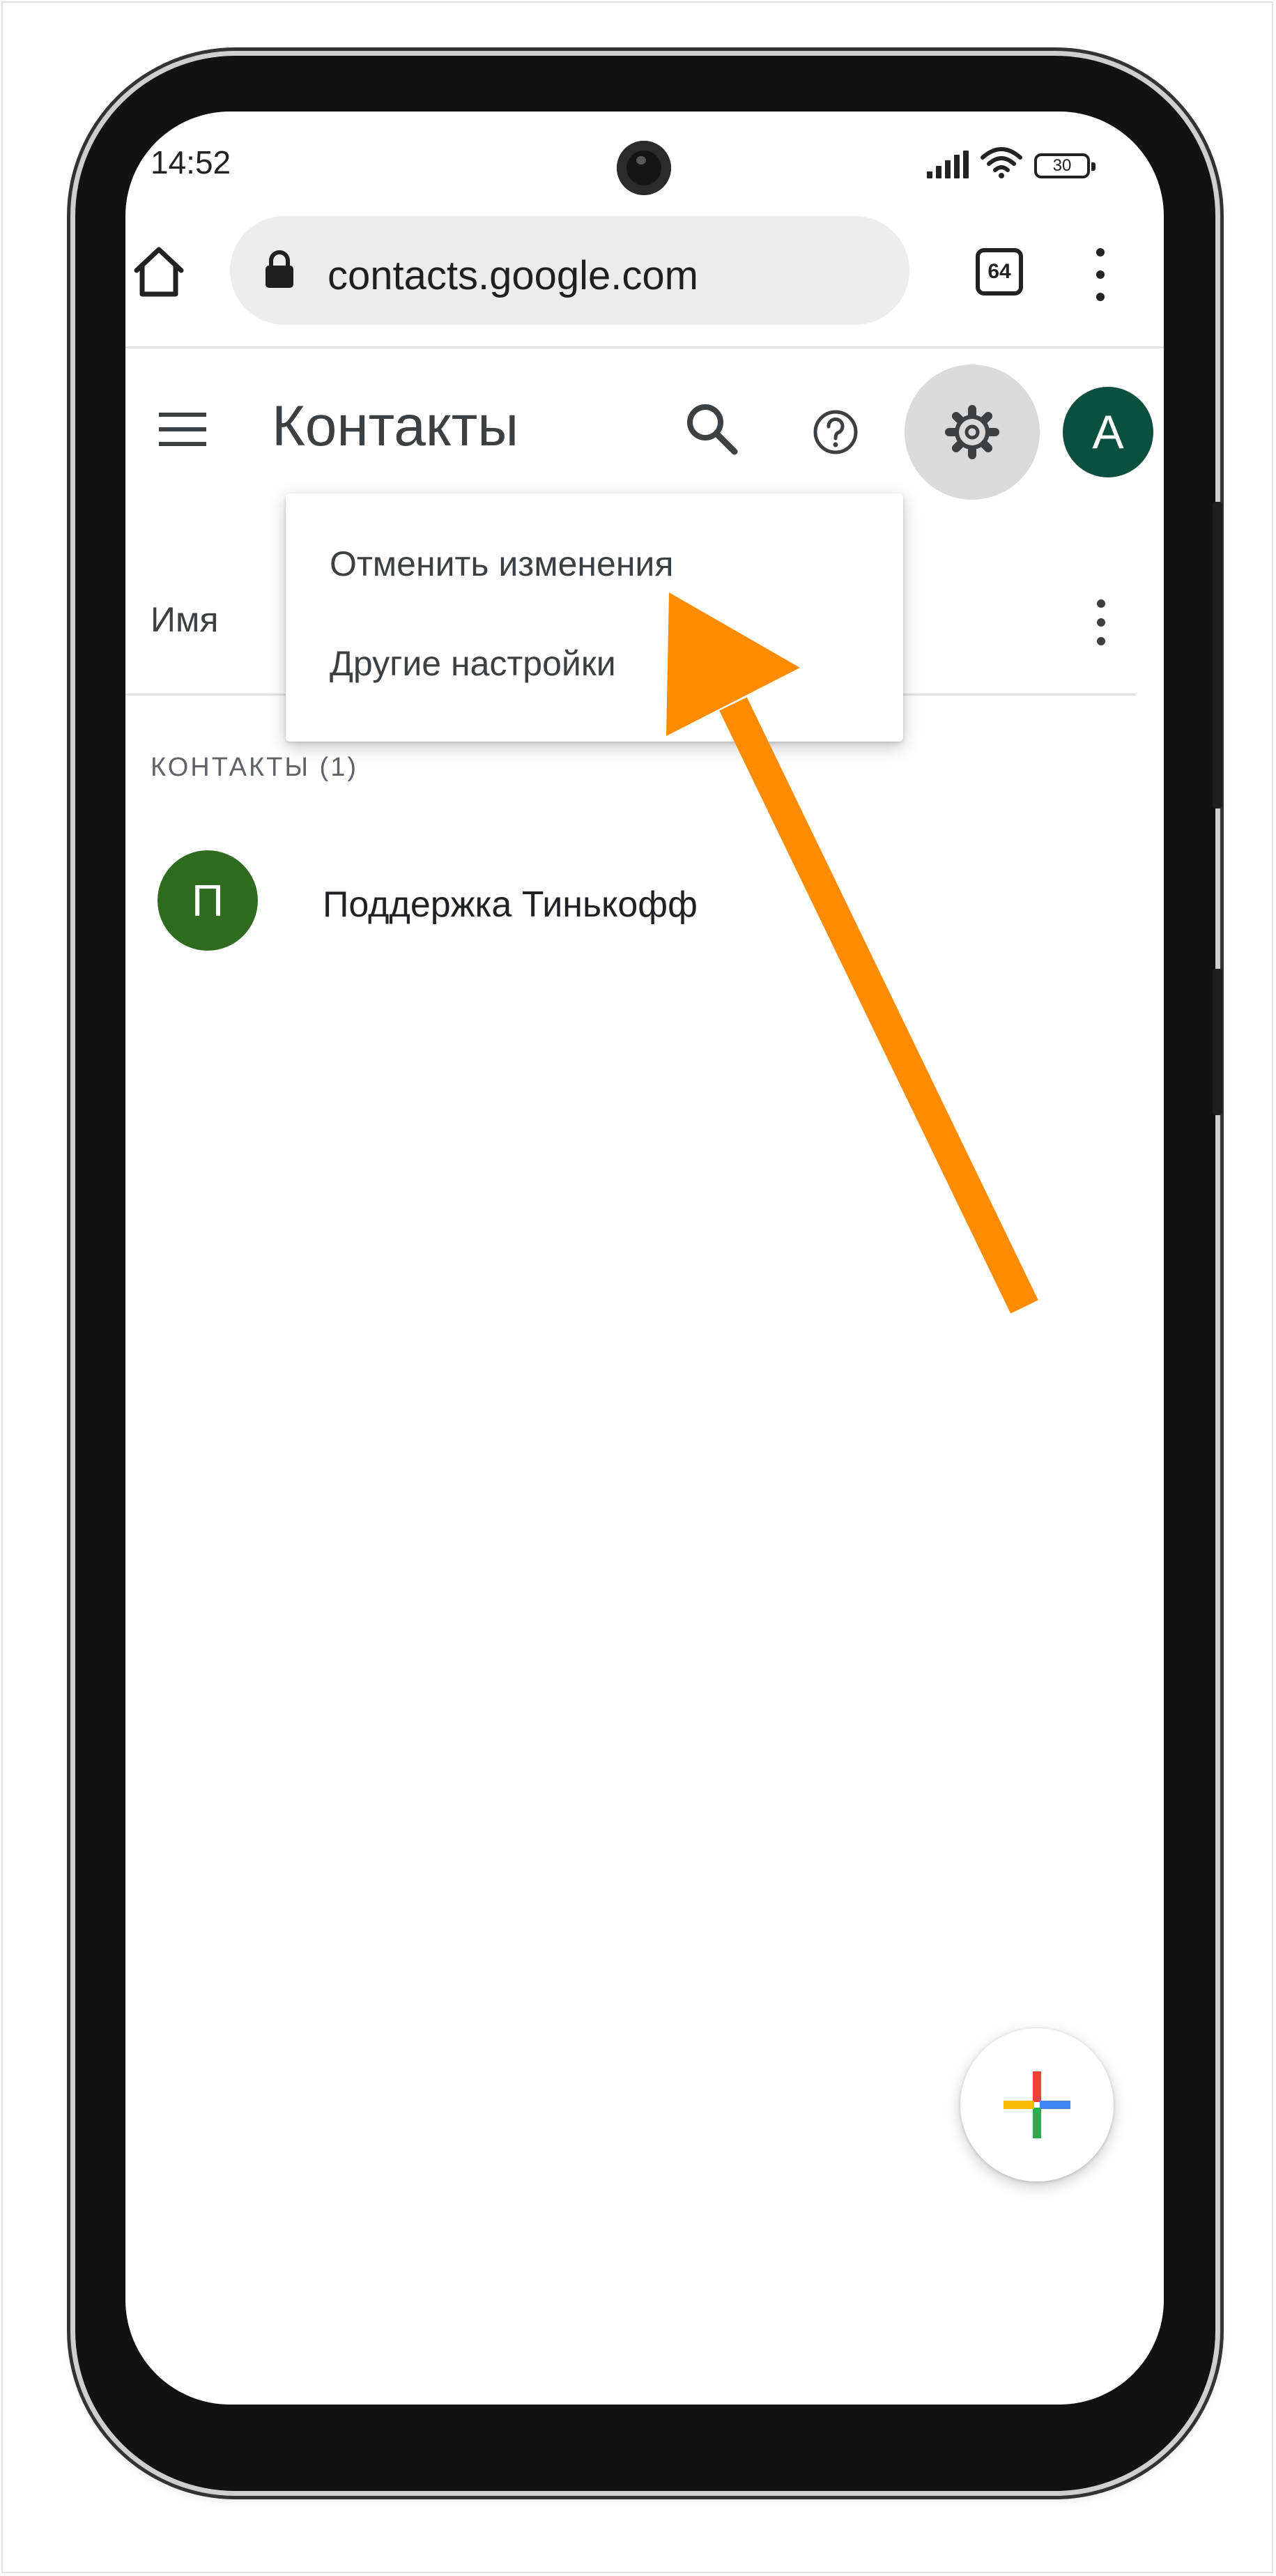  What do you see at coordinates (159, 272) in the screenshot?
I see `home-icon` at bounding box center [159, 272].